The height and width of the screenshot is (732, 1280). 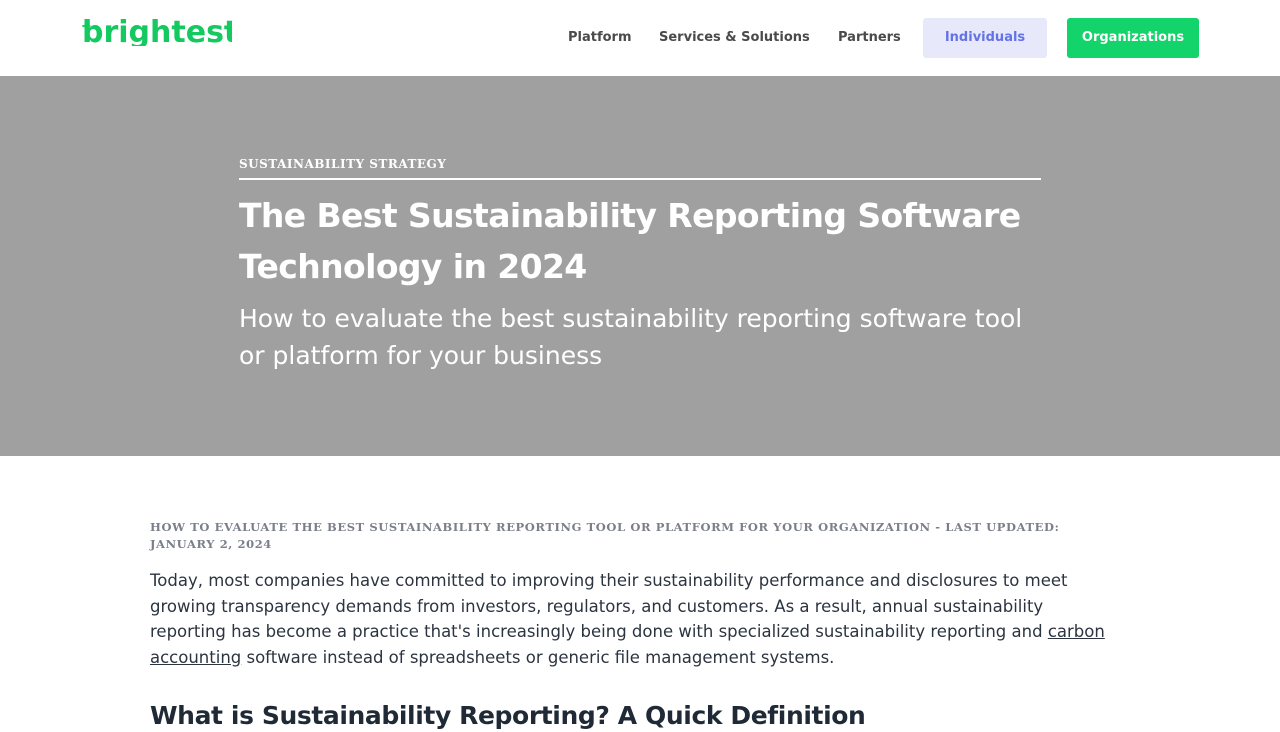 I want to click on organizations-button: Organizations, so click(x=1133, y=38).